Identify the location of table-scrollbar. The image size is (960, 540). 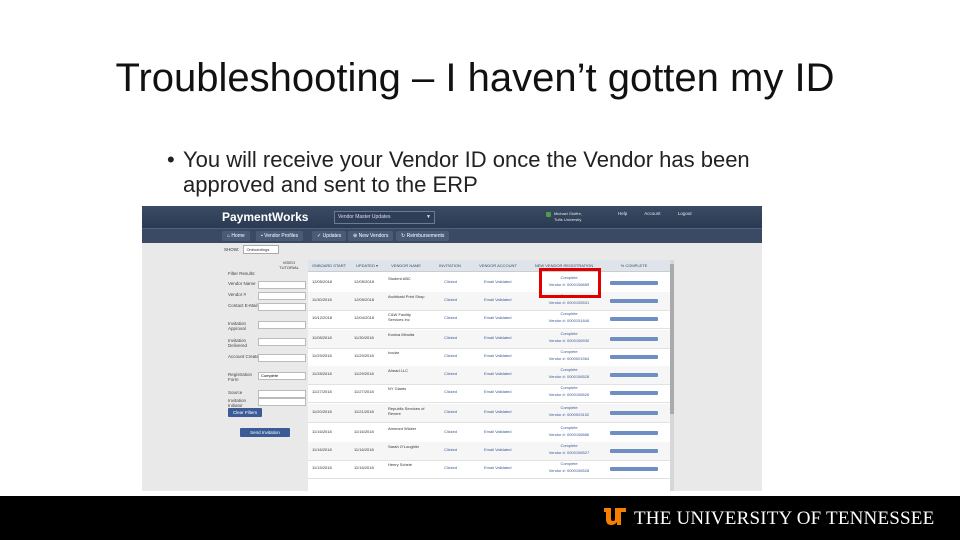
(672, 375).